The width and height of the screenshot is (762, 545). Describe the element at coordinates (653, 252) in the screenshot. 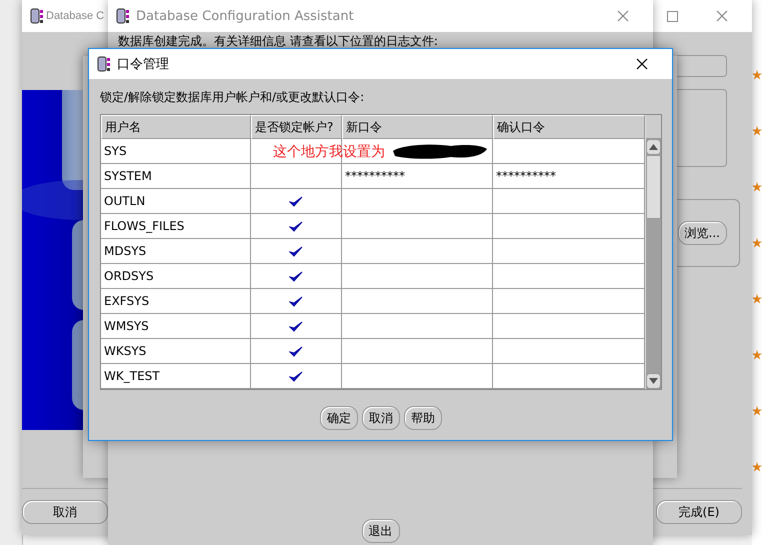

I see `scrollbar` at that location.